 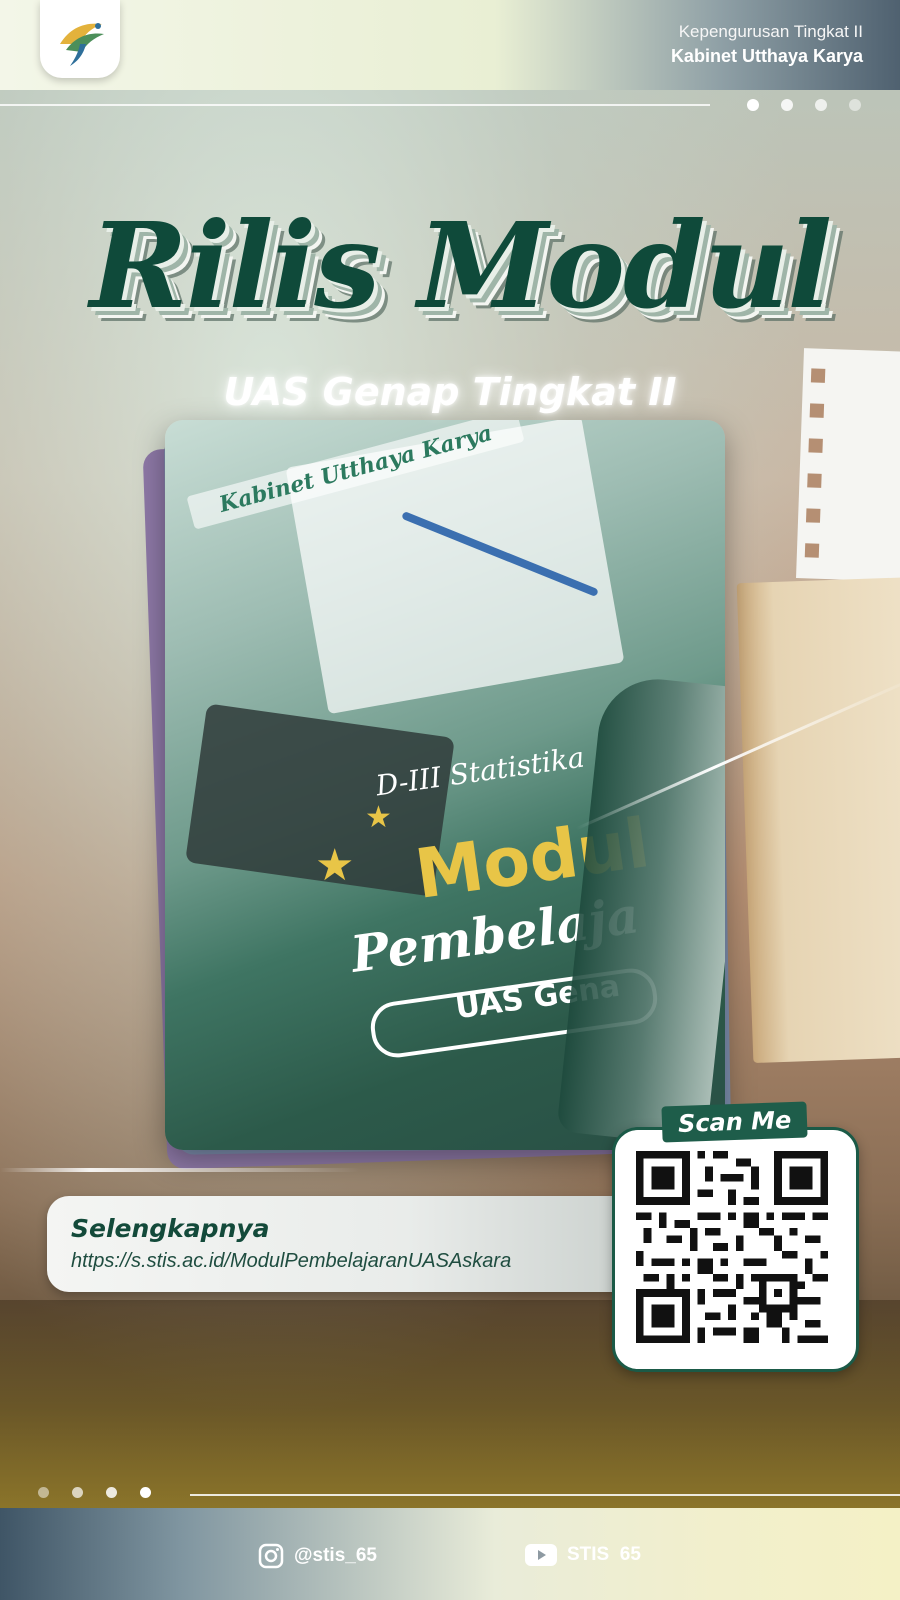 What do you see at coordinates (170, 1228) in the screenshot?
I see `more-info-heading: Selengkapnya` at bounding box center [170, 1228].